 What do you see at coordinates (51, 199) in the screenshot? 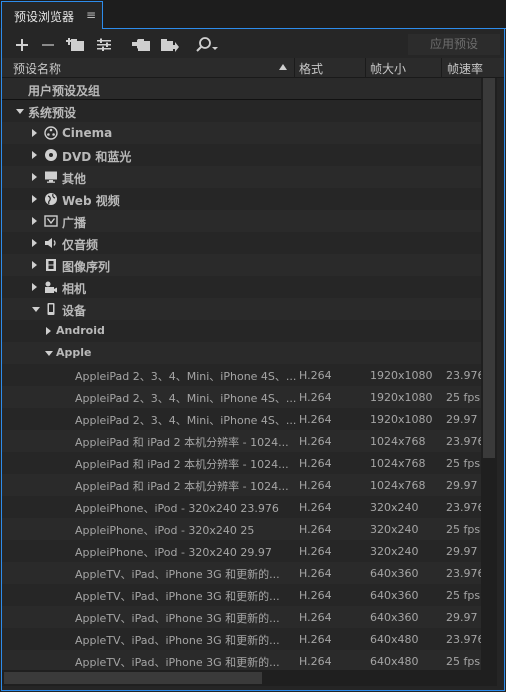
I see `globe-icon` at bounding box center [51, 199].